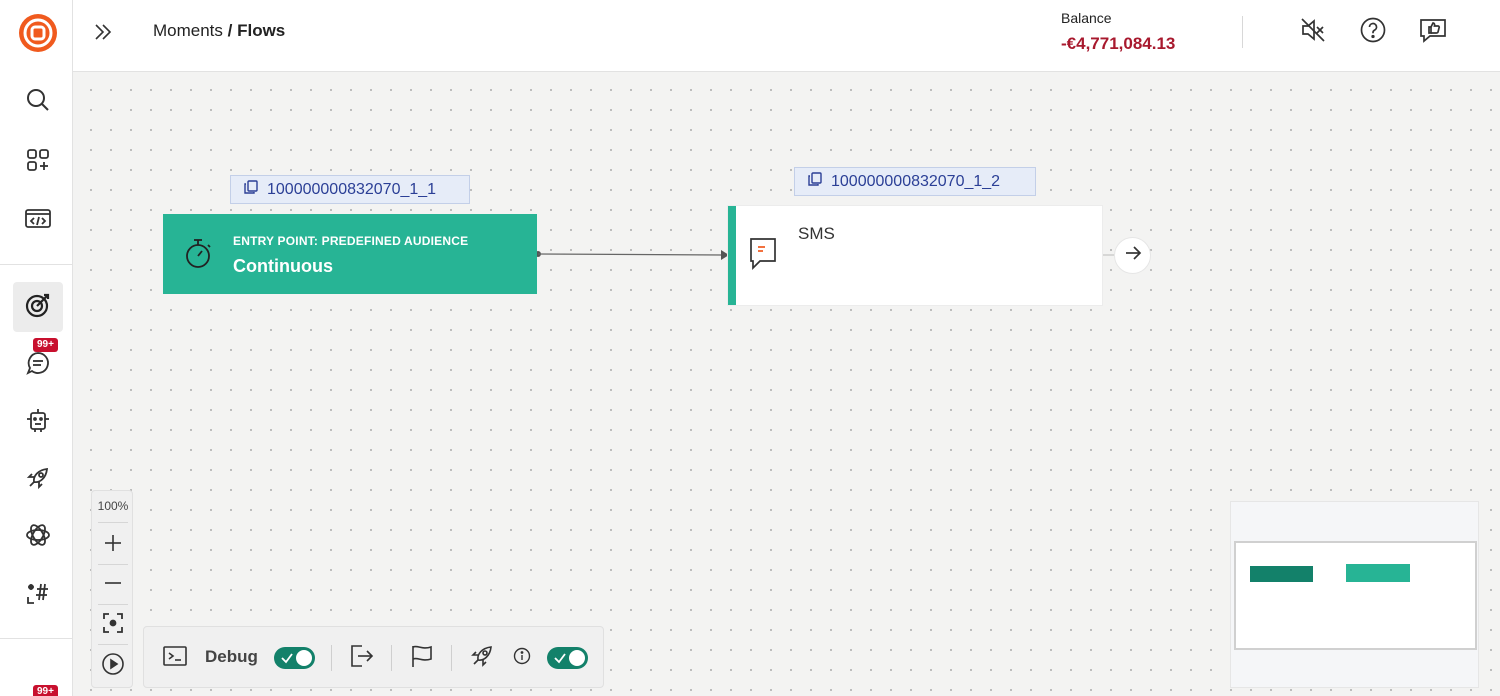 This screenshot has width=1500, height=696. I want to click on sidebar-ai, so click(38, 537).